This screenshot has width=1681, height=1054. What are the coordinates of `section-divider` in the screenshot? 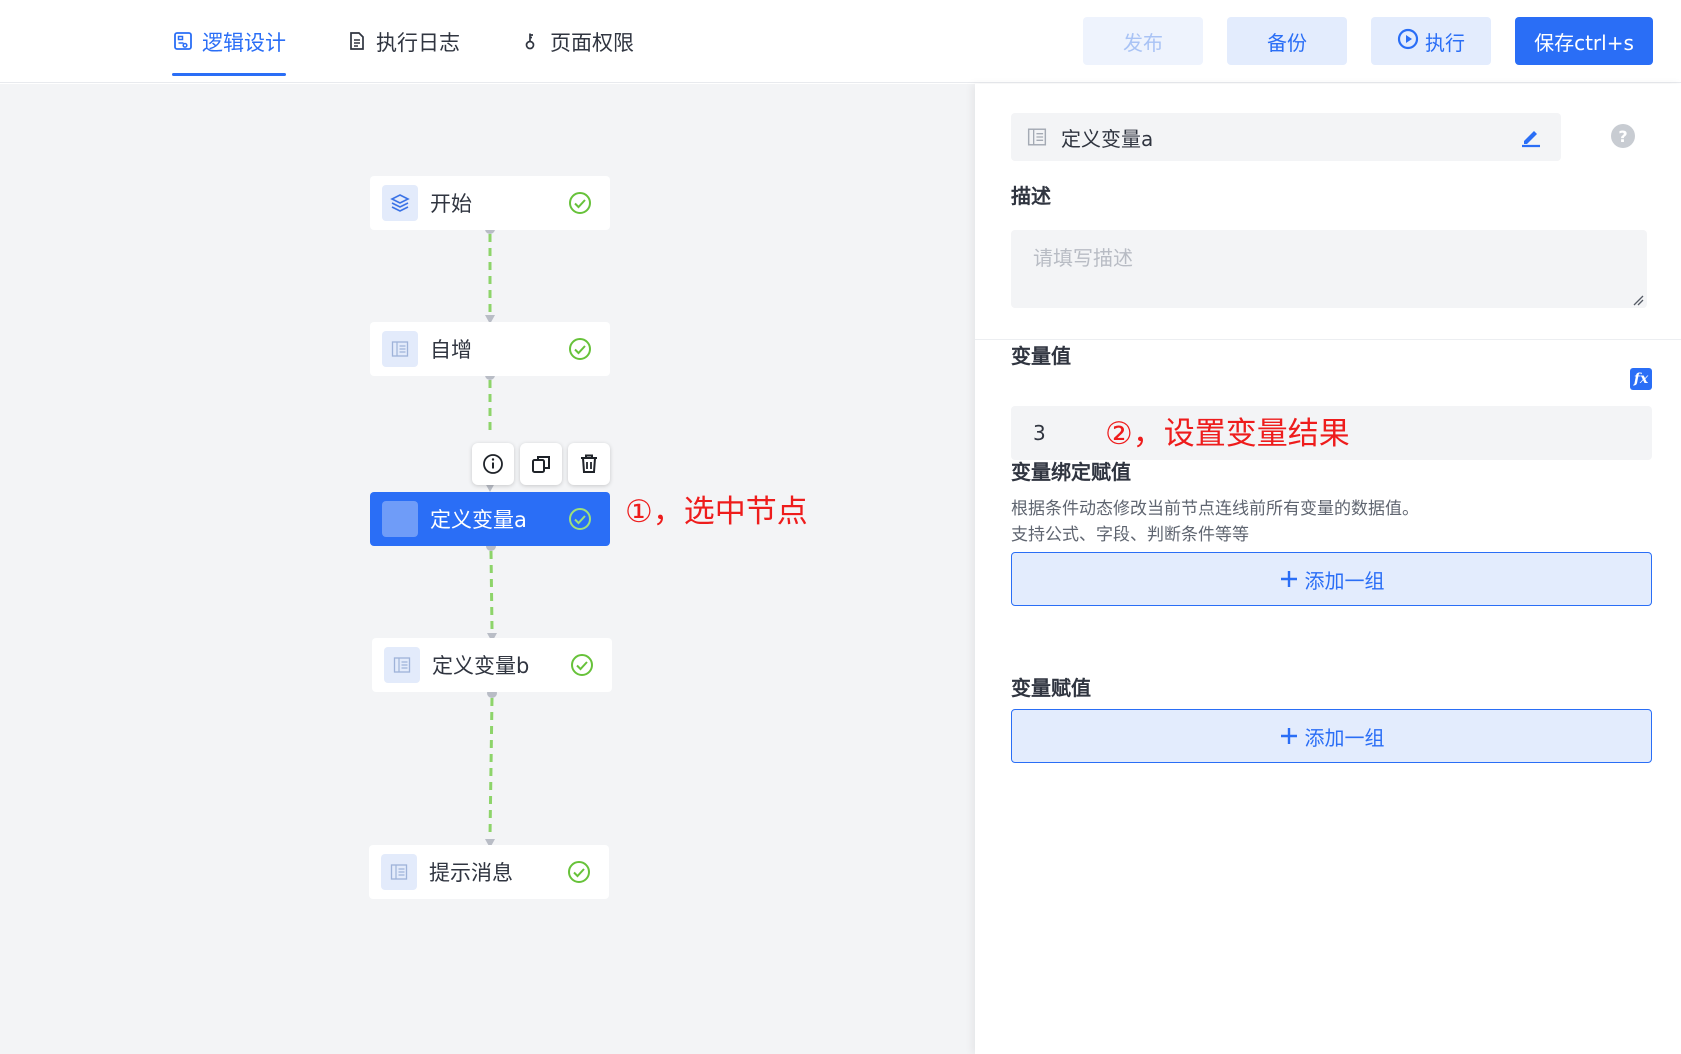 It's located at (1328, 339).